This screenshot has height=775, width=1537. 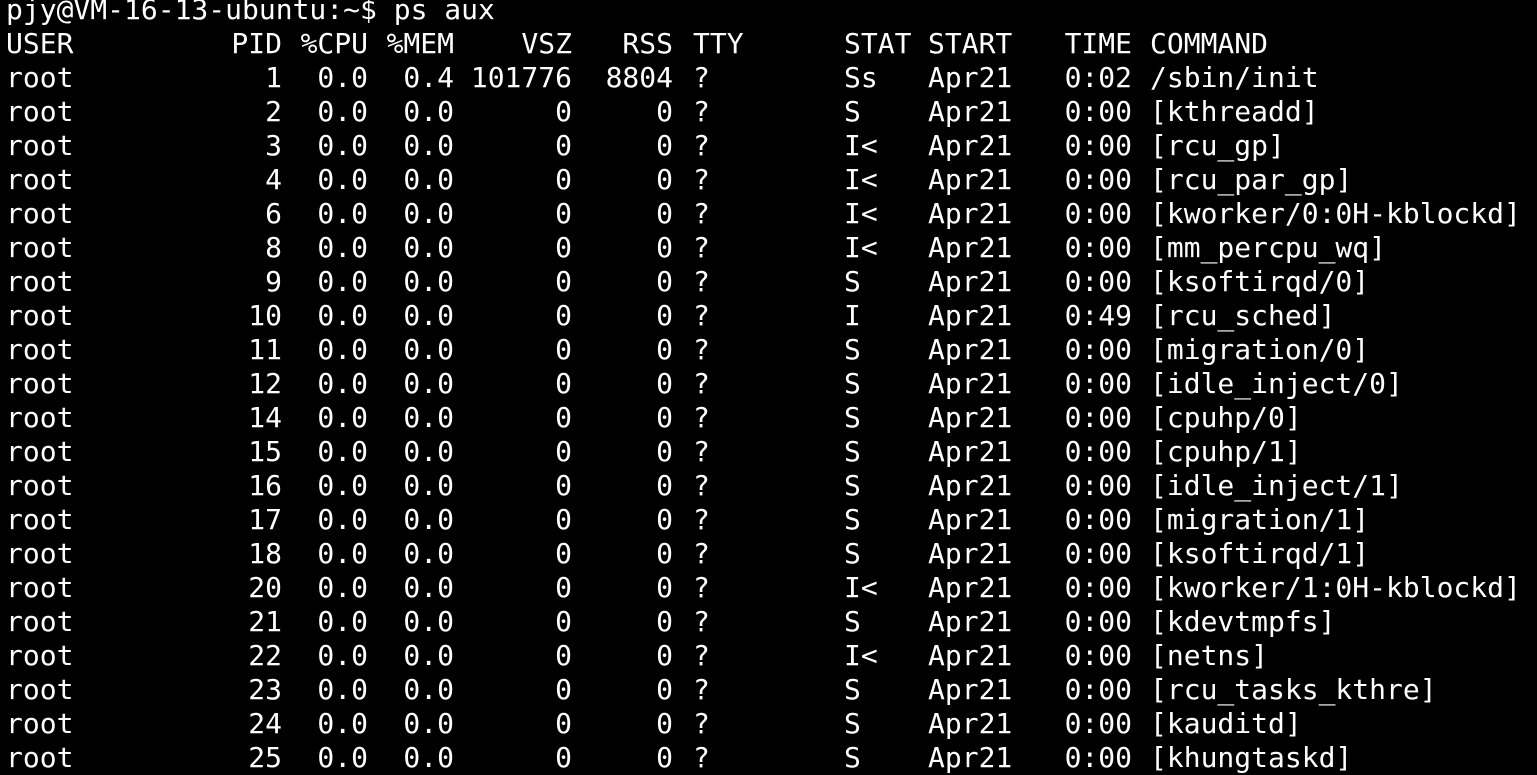 What do you see at coordinates (546, 43) in the screenshot?
I see `header-vsz: VSZ` at bounding box center [546, 43].